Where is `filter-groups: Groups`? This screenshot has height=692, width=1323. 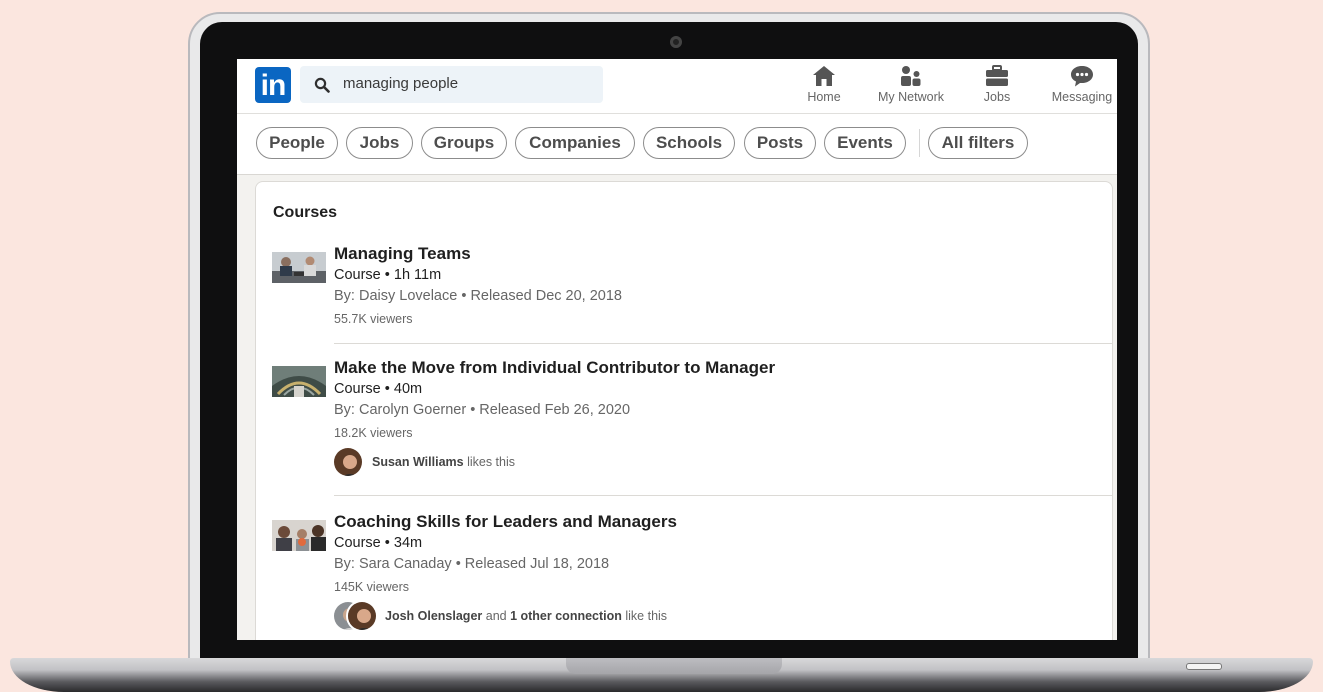 filter-groups: Groups is located at coordinates (464, 143).